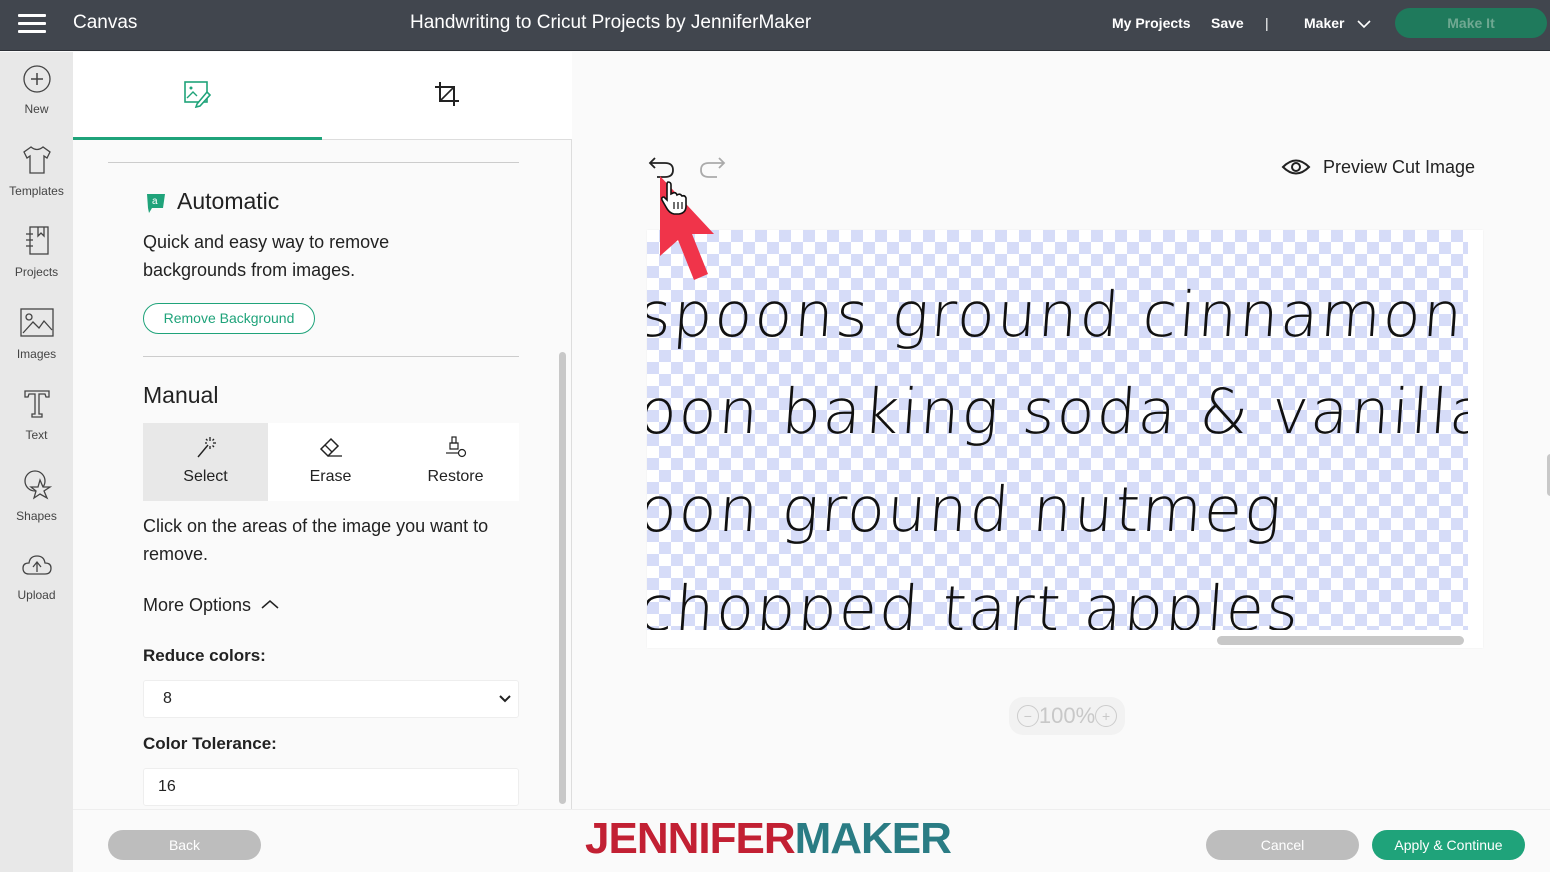 The image size is (1550, 872). What do you see at coordinates (205, 462) in the screenshot?
I see `select-tool-button: Select` at bounding box center [205, 462].